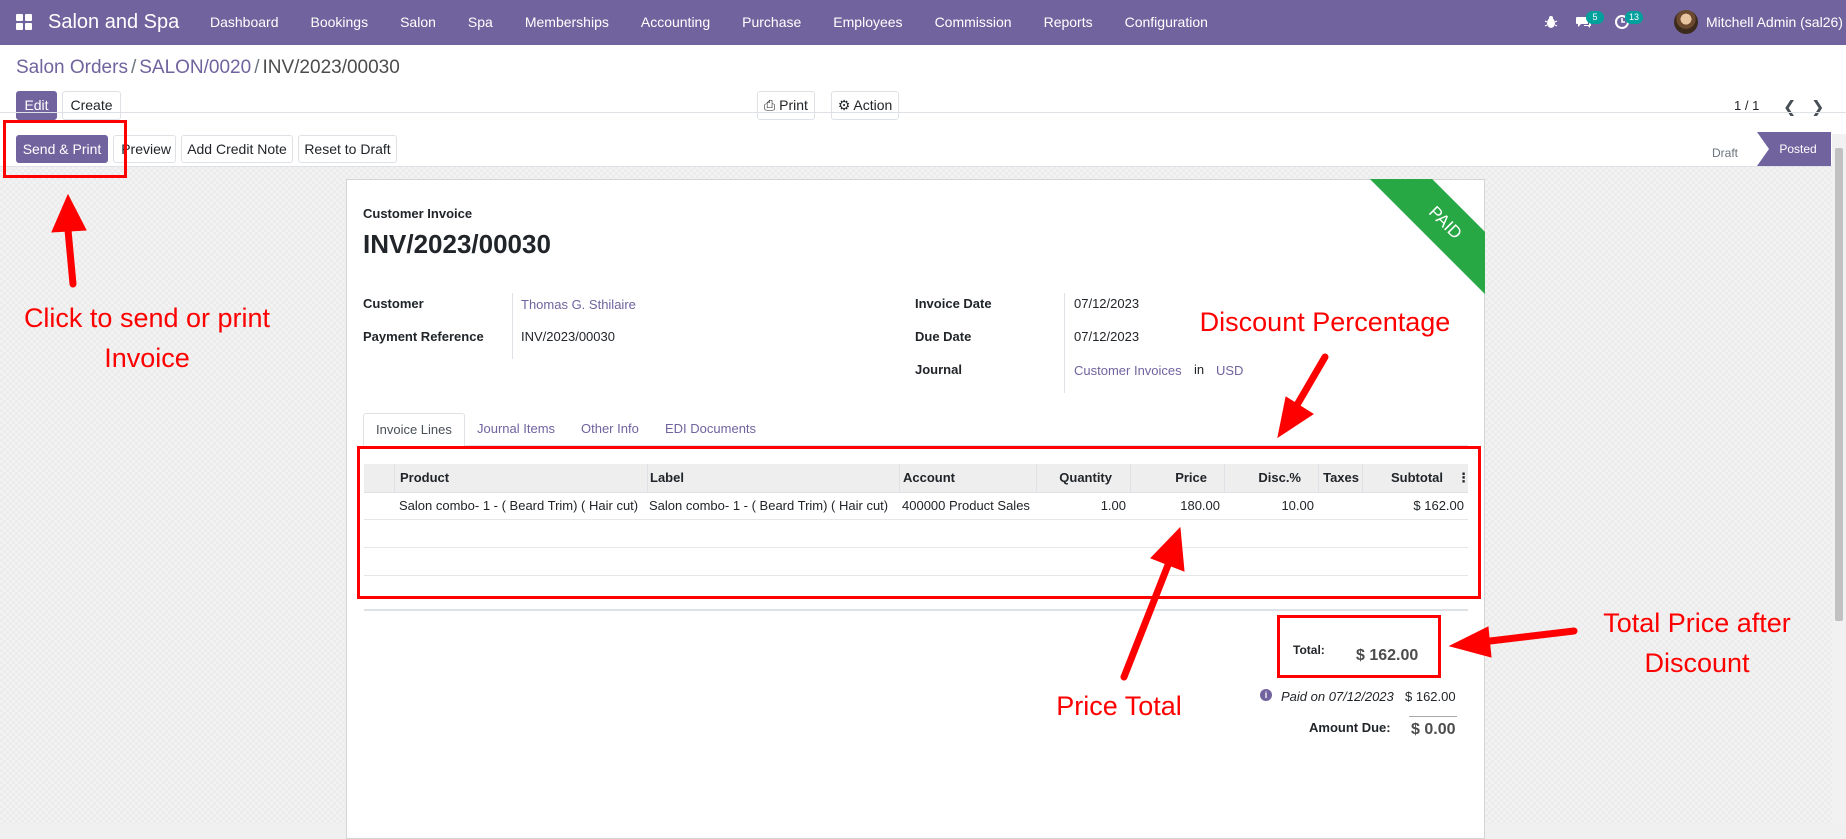 The width and height of the screenshot is (1846, 839). I want to click on menu-salon: Salon, so click(418, 22).